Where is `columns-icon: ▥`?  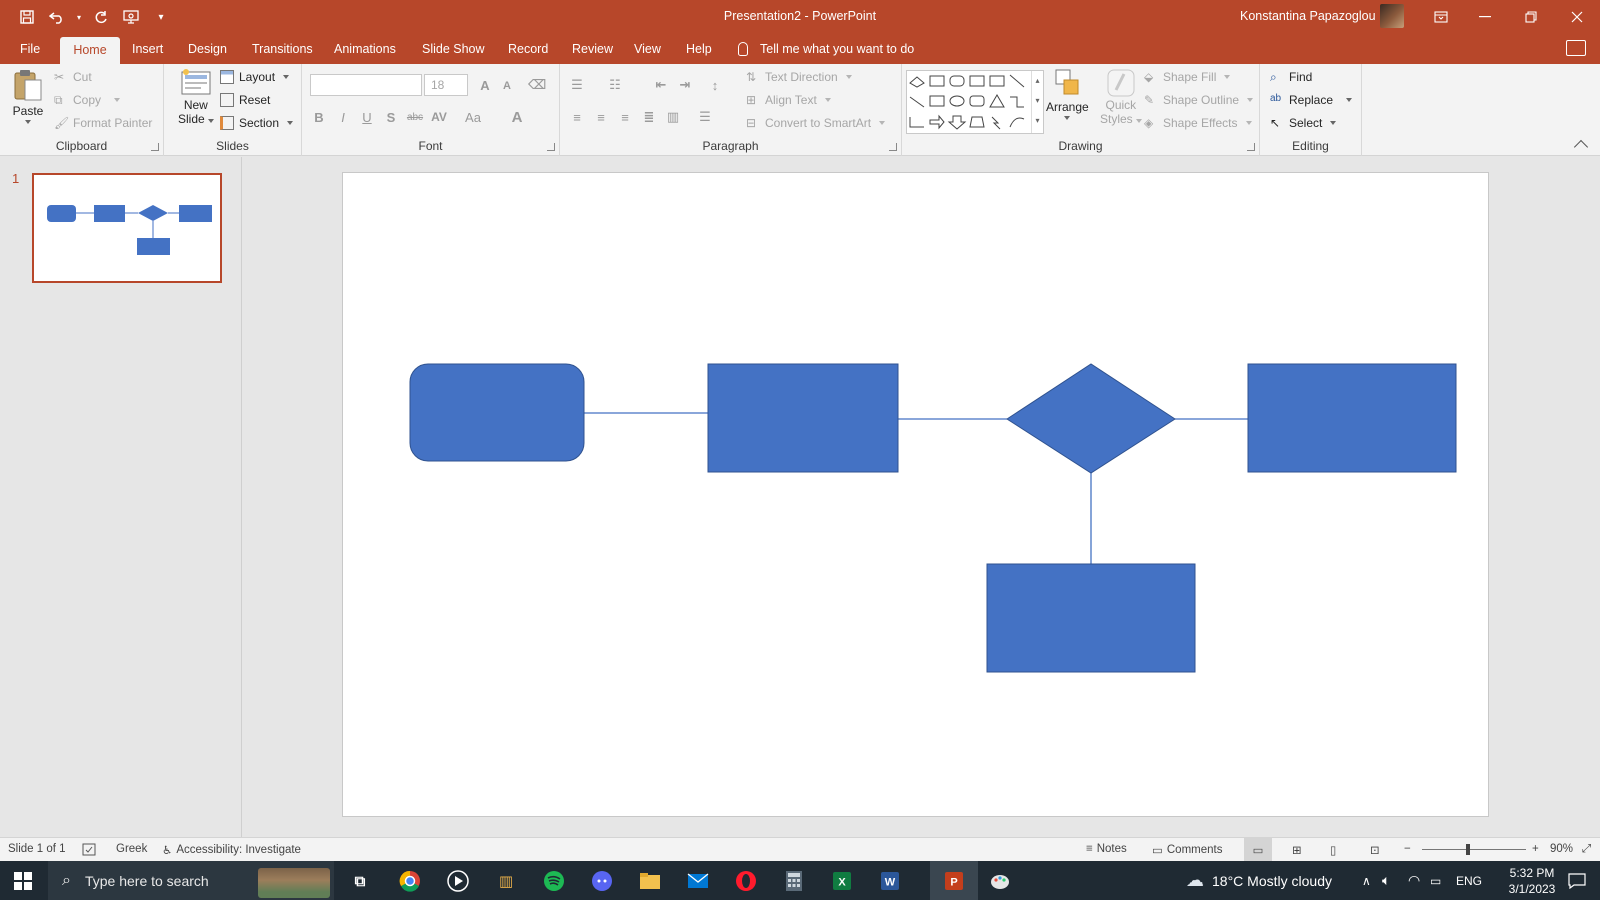
columns-icon: ▥ is located at coordinates (673, 117).